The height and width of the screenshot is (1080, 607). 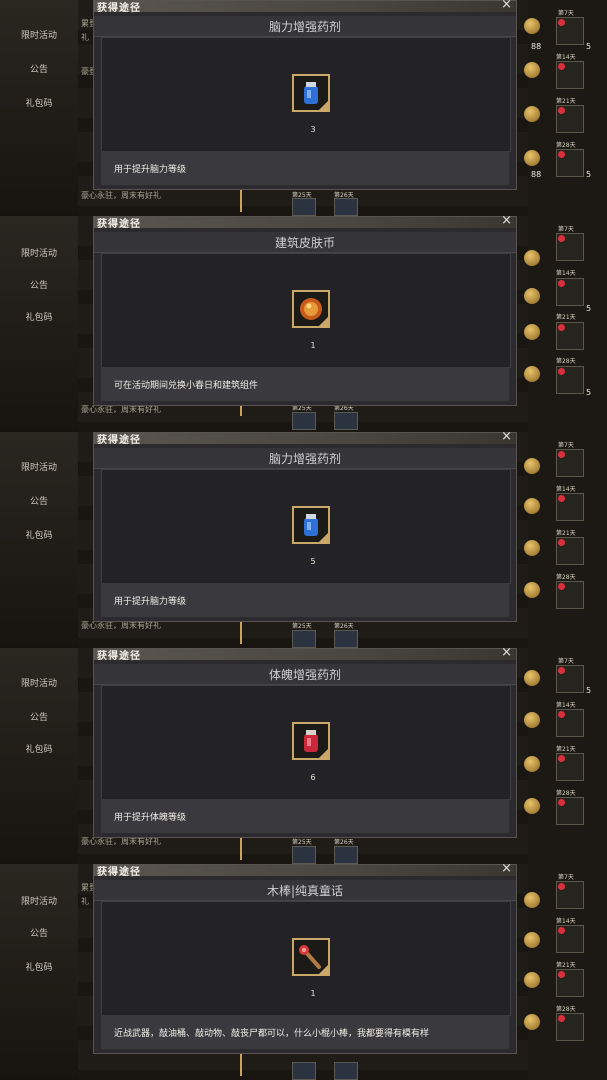 I want to click on background-reward-column: 第7天 5 第14天 第21天 第28天, so click(x=564, y=756).